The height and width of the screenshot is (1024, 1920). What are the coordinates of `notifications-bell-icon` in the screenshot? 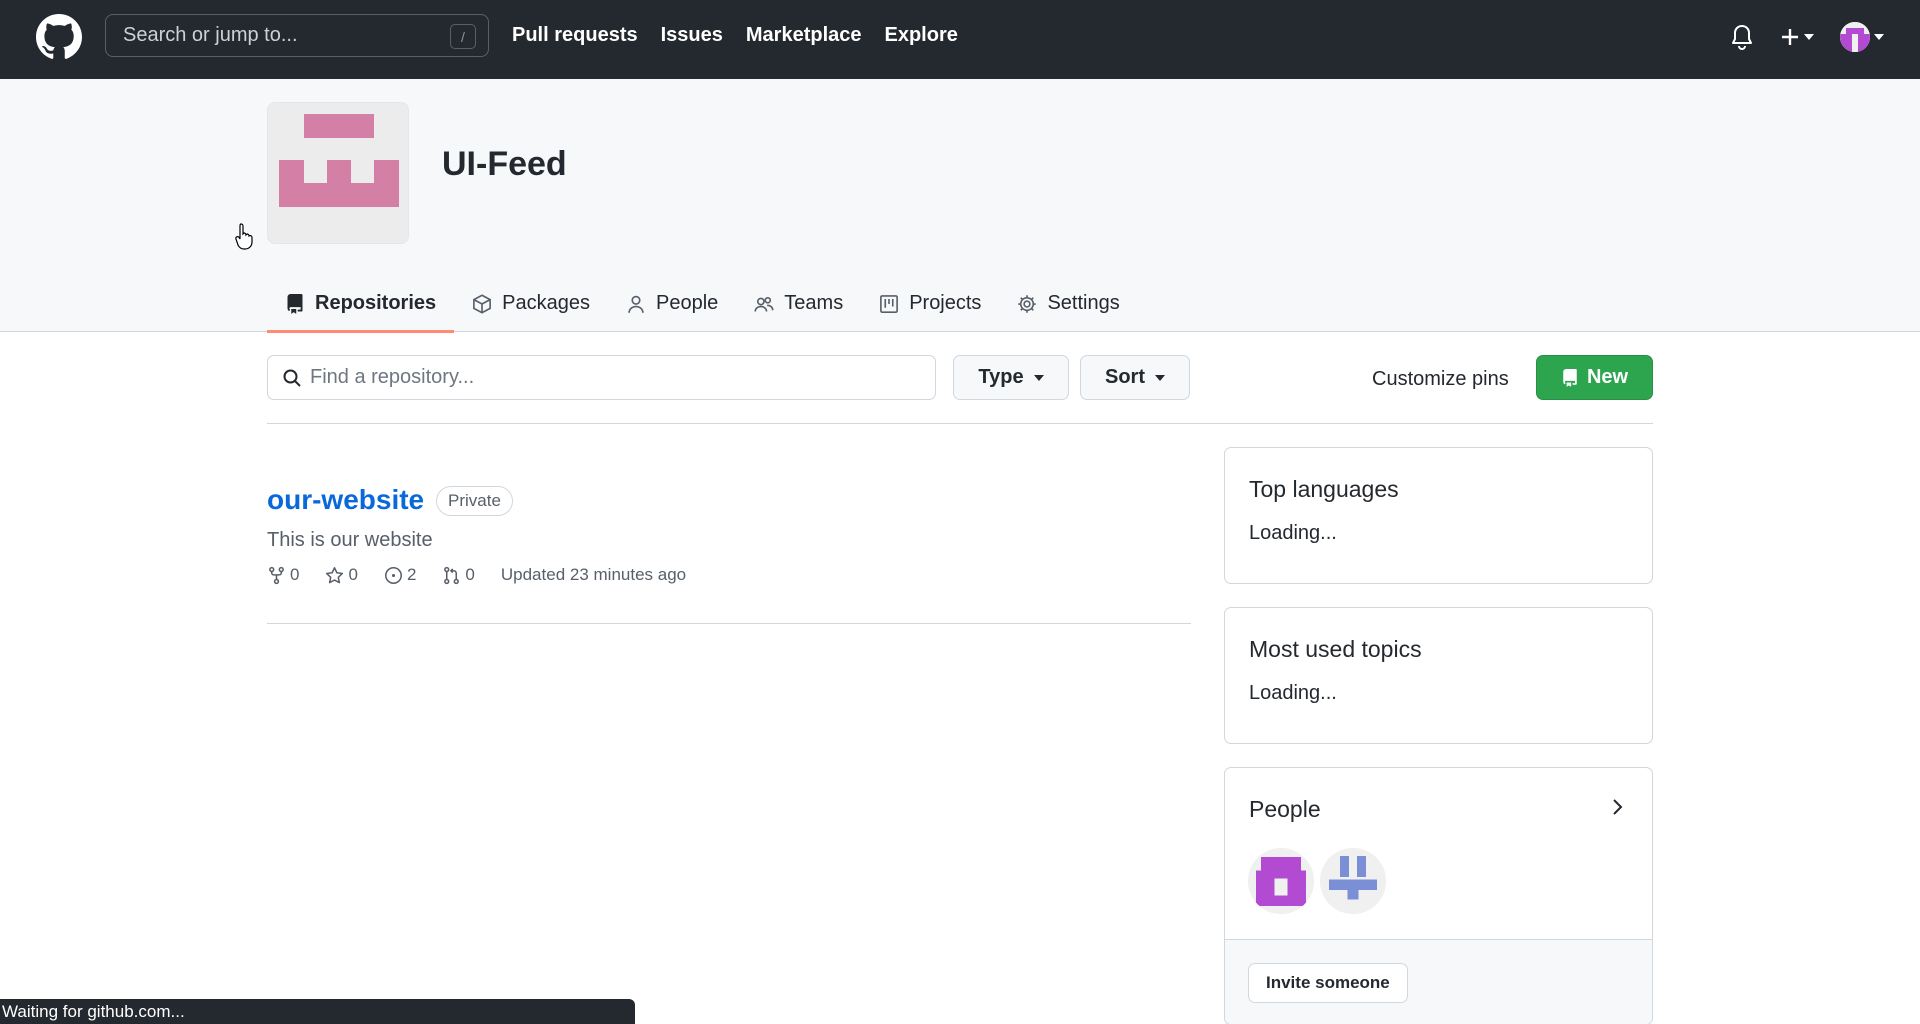 It's located at (1742, 37).